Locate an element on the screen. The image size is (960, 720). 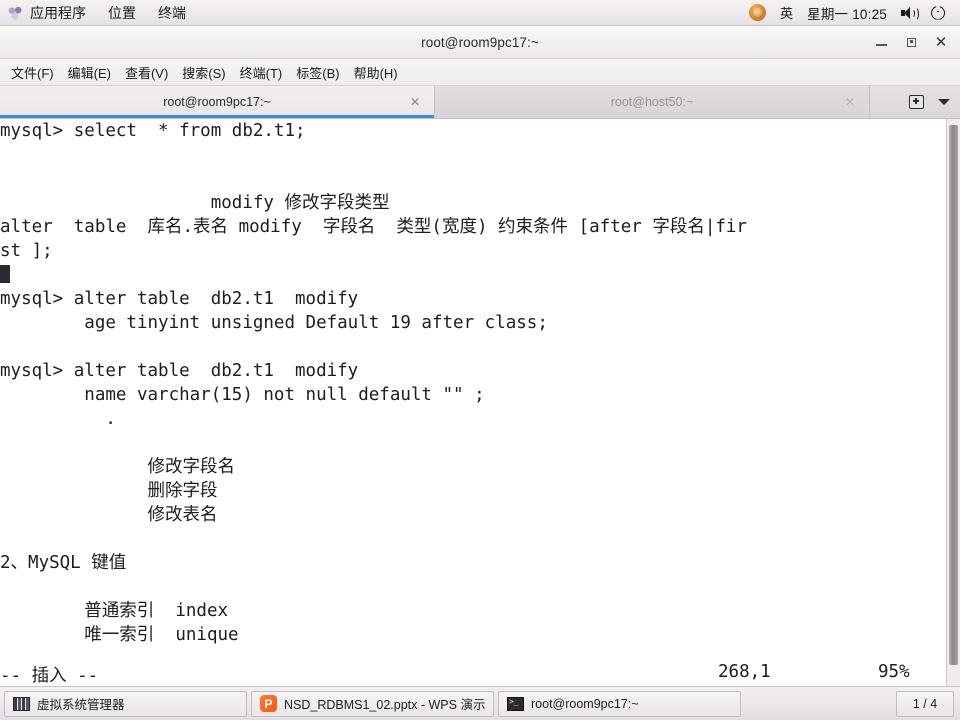
virtual-machine-manager-icon is located at coordinates (21, 703).